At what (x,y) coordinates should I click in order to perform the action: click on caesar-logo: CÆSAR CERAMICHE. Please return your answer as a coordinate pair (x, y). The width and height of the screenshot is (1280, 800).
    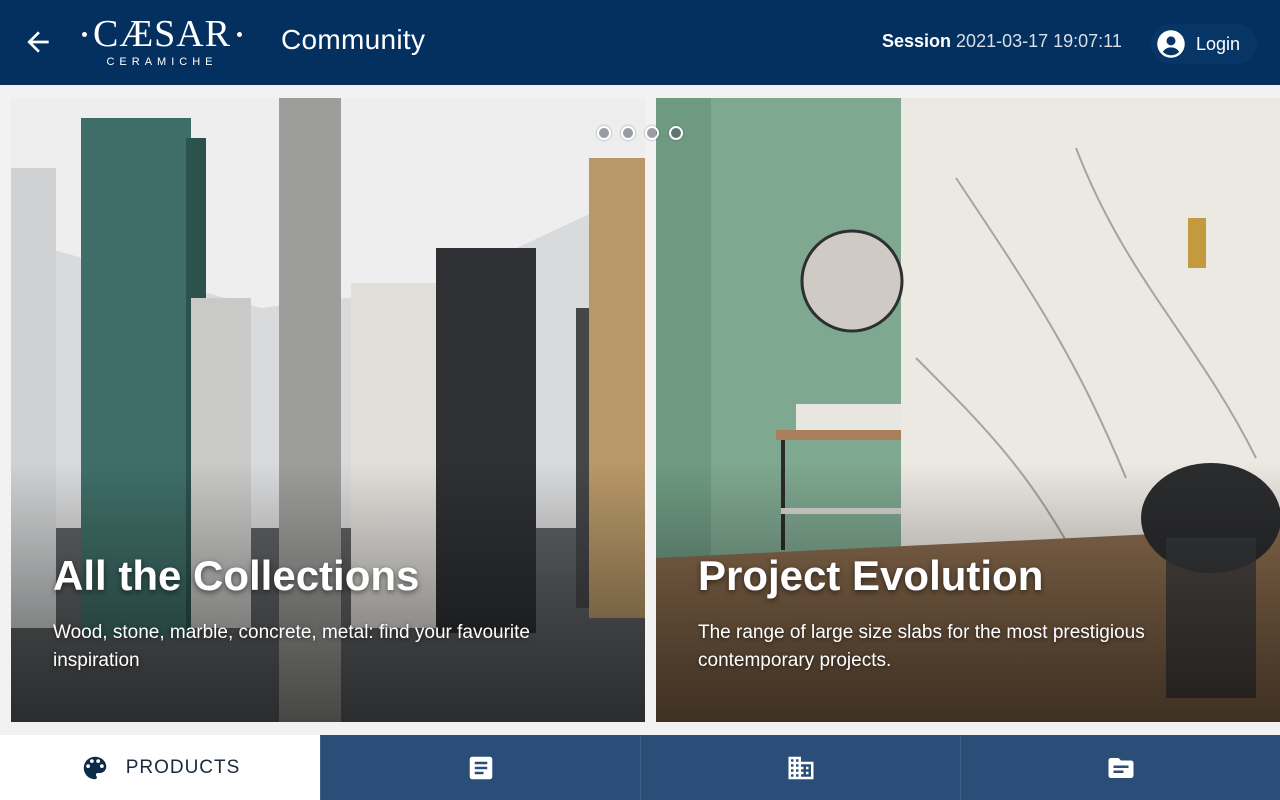
    Looking at the image, I should click on (162, 42).